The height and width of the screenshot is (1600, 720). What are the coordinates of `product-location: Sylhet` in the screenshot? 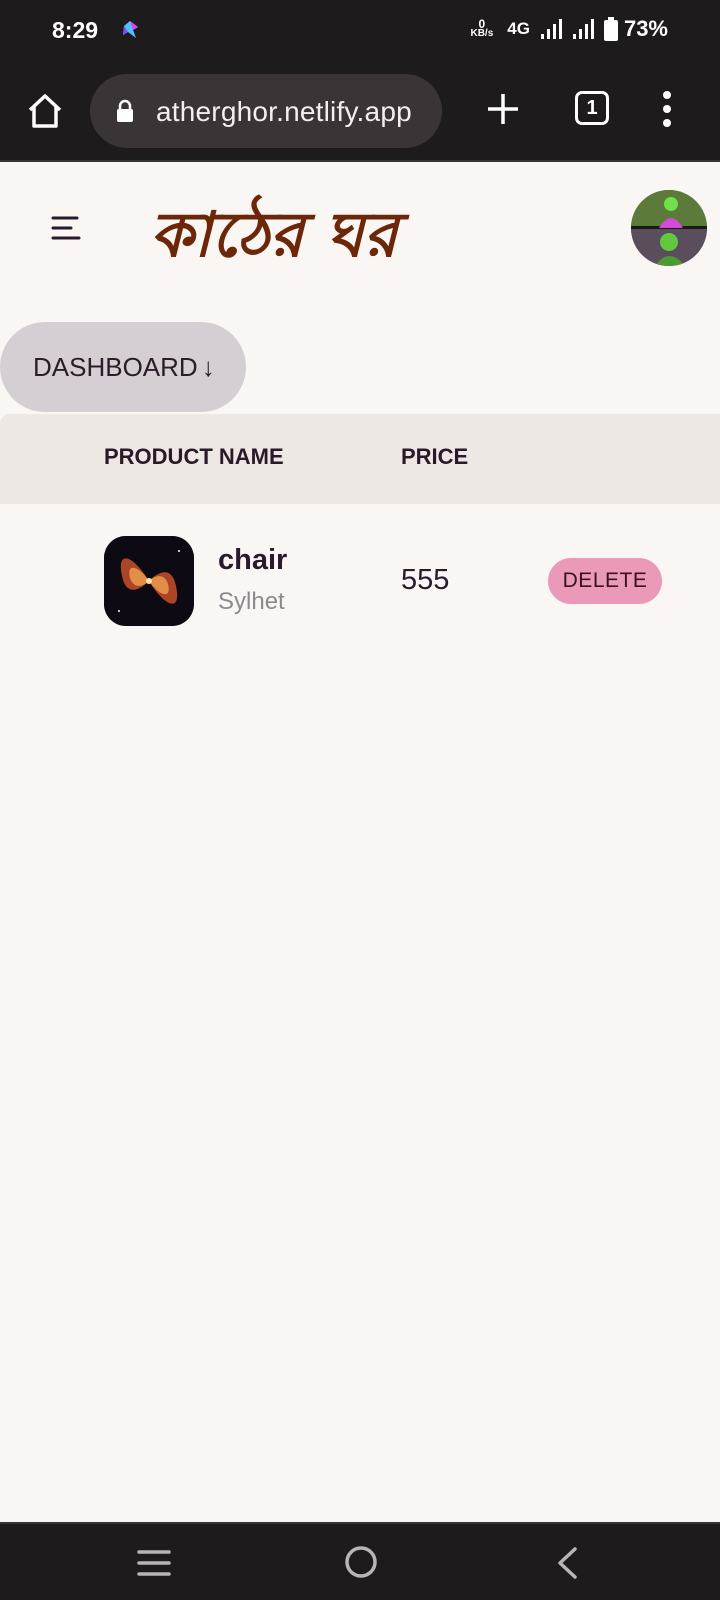 It's located at (251, 601).